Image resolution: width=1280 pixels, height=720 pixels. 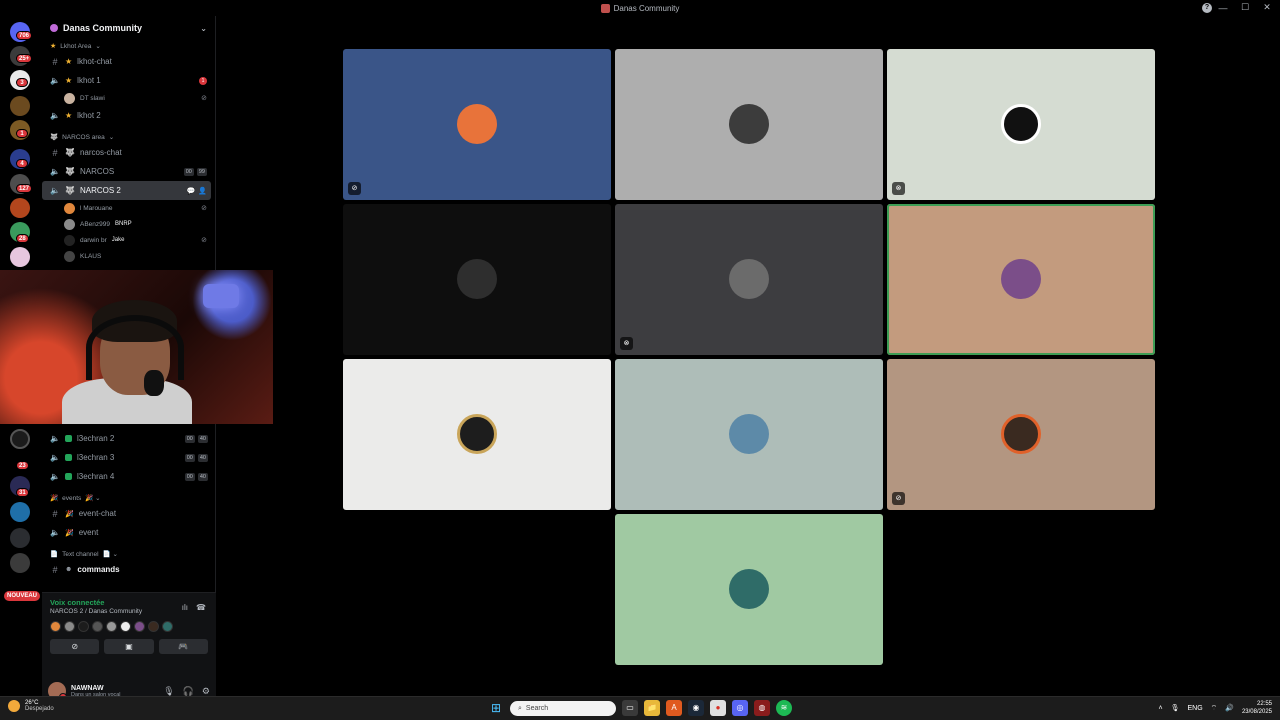 I want to click on voice-channel-l3echran-3: 🔈 l3echran 3 00 40, so click(x=127, y=457).